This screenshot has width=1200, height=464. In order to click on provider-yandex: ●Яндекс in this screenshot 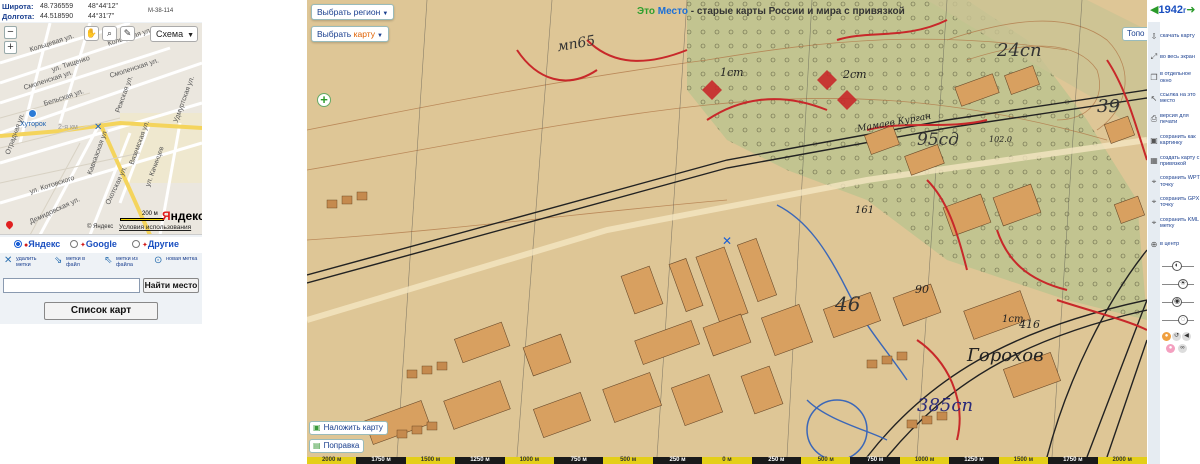, I will do `click(37, 244)`.